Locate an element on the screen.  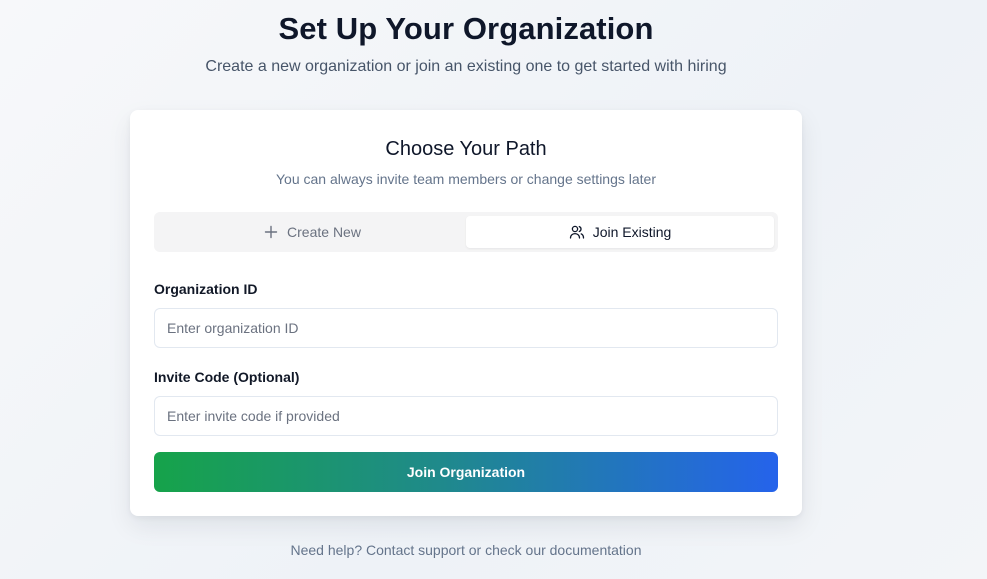
page-title: Set Up Your Organization is located at coordinates (466, 28).